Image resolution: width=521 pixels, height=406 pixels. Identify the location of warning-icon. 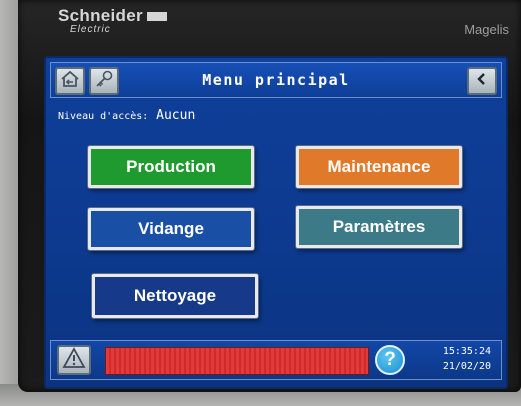
(74, 360).